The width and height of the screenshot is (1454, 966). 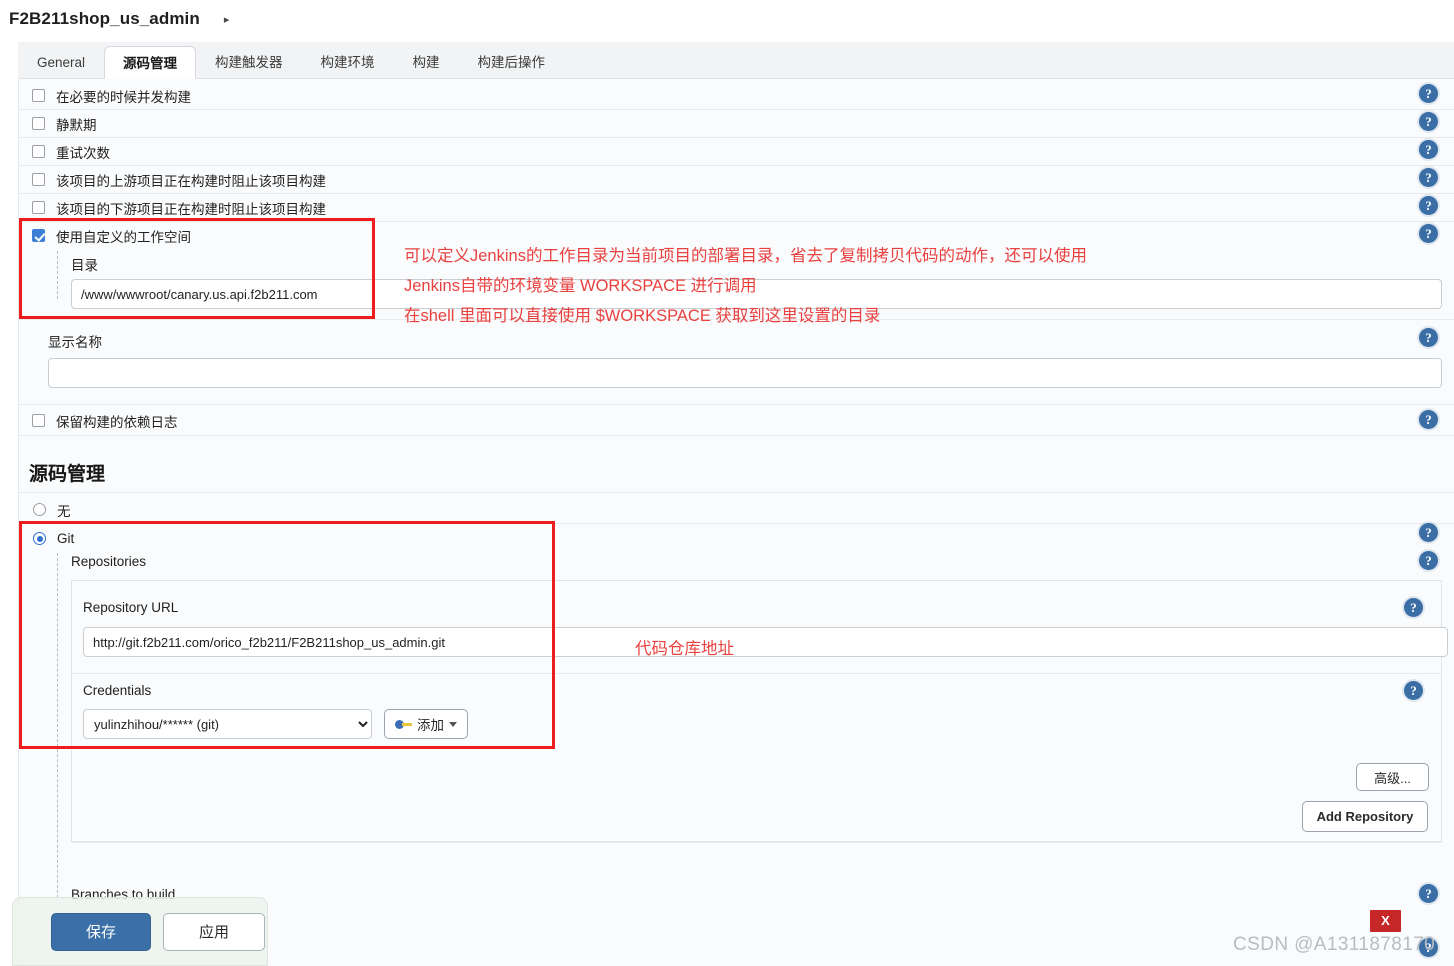 What do you see at coordinates (117, 422) in the screenshot?
I see `checkbox-label: 保留构建的依赖日志` at bounding box center [117, 422].